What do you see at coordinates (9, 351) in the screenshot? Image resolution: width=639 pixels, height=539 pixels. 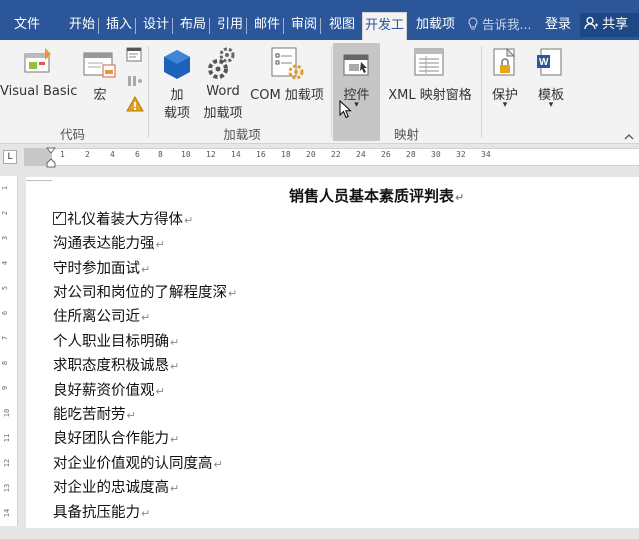 I see `vertical-ruler: 1 2 3 4 5 6 7 8 9 10 11 12 13 14` at bounding box center [9, 351].